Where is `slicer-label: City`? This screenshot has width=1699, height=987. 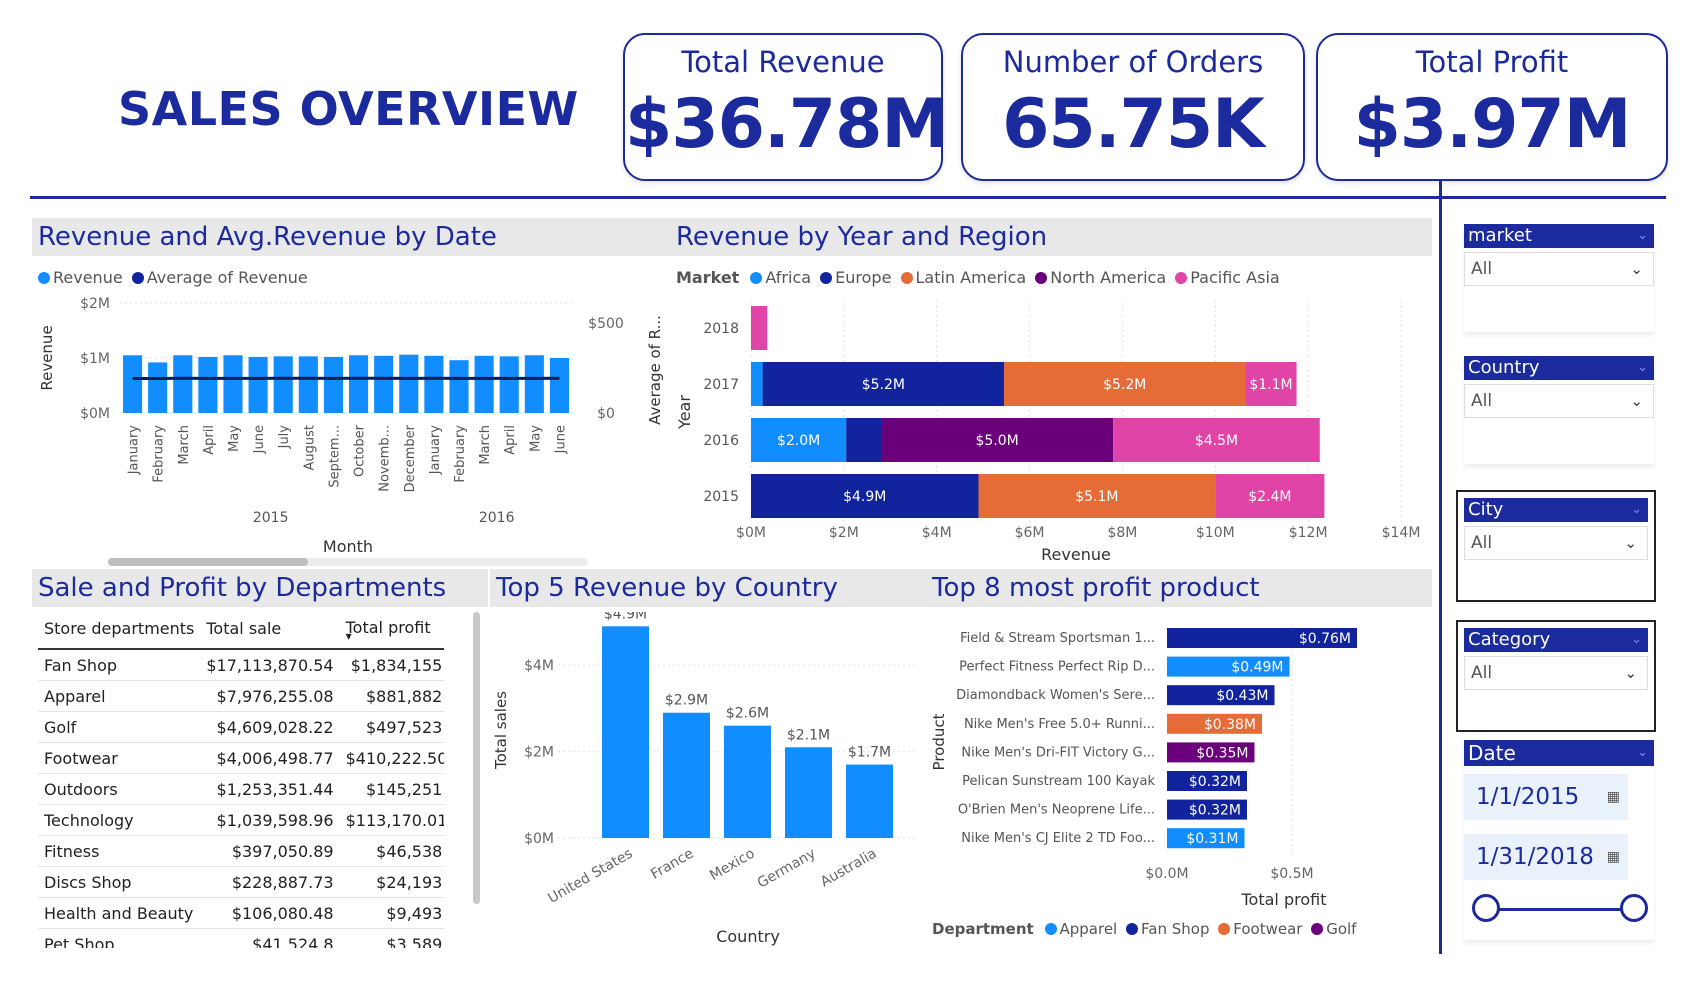 slicer-label: City is located at coordinates (1486, 509).